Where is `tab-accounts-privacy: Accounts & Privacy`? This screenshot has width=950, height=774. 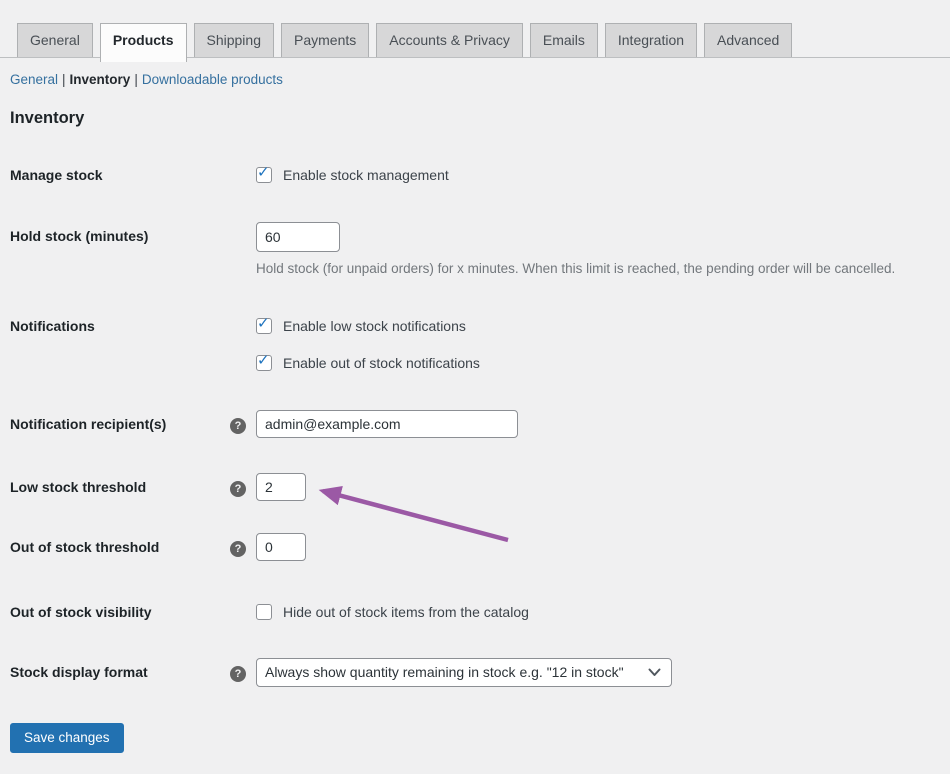
tab-accounts-privacy: Accounts & Privacy is located at coordinates (449, 40).